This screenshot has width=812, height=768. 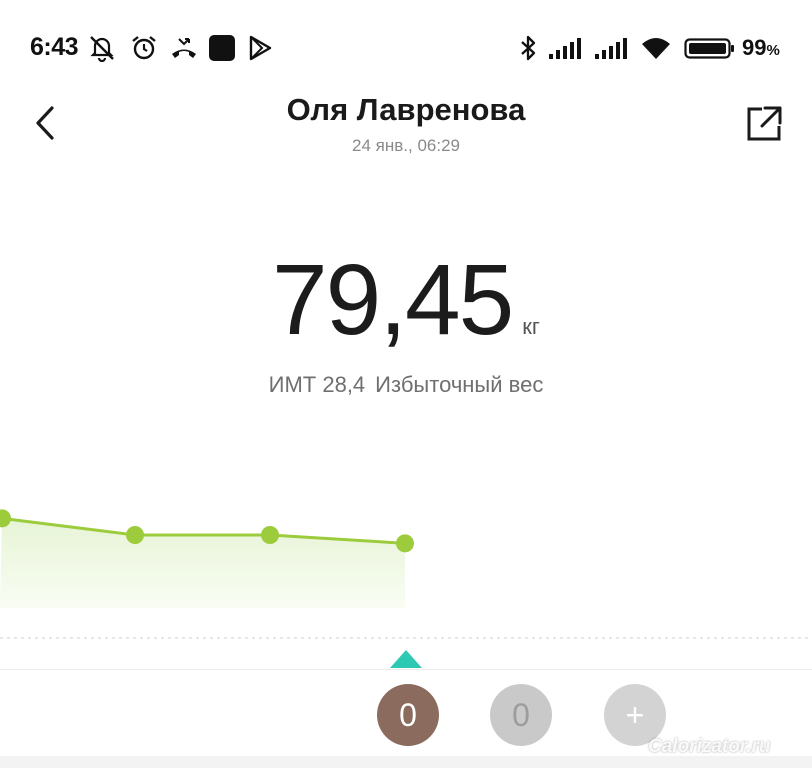 I want to click on battery-percent: 99%, so click(x=761, y=48).